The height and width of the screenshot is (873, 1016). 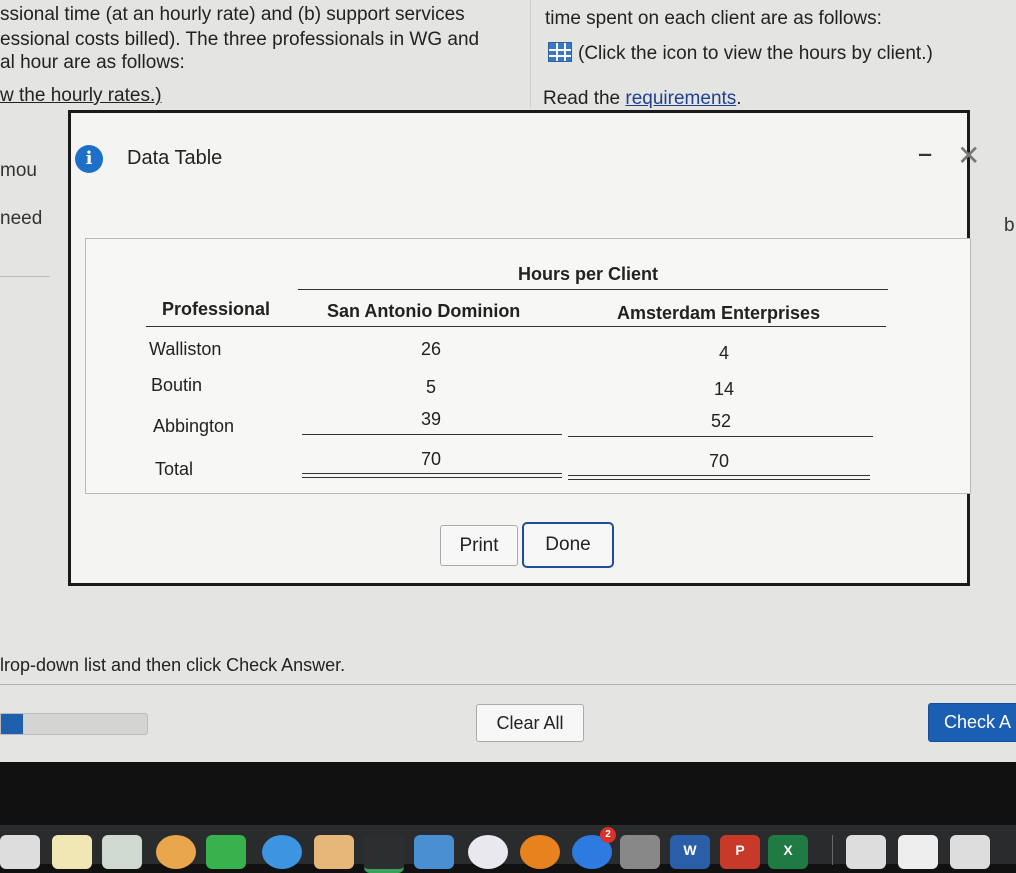 I want to click on row-amsterdam: 52, so click(x=721, y=421).